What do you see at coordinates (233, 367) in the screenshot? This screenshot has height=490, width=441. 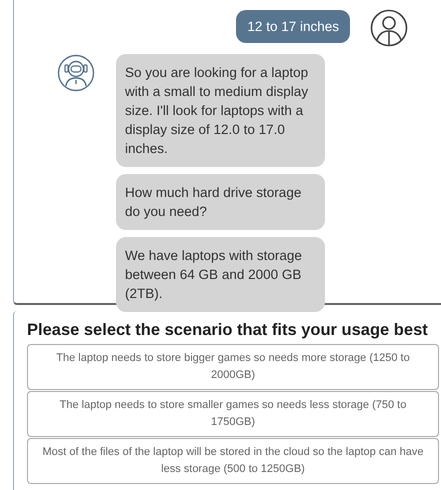 I see `scenario-option: The laptop needs to store bigger games so needs more storage (1250 to 2000GB)` at bounding box center [233, 367].